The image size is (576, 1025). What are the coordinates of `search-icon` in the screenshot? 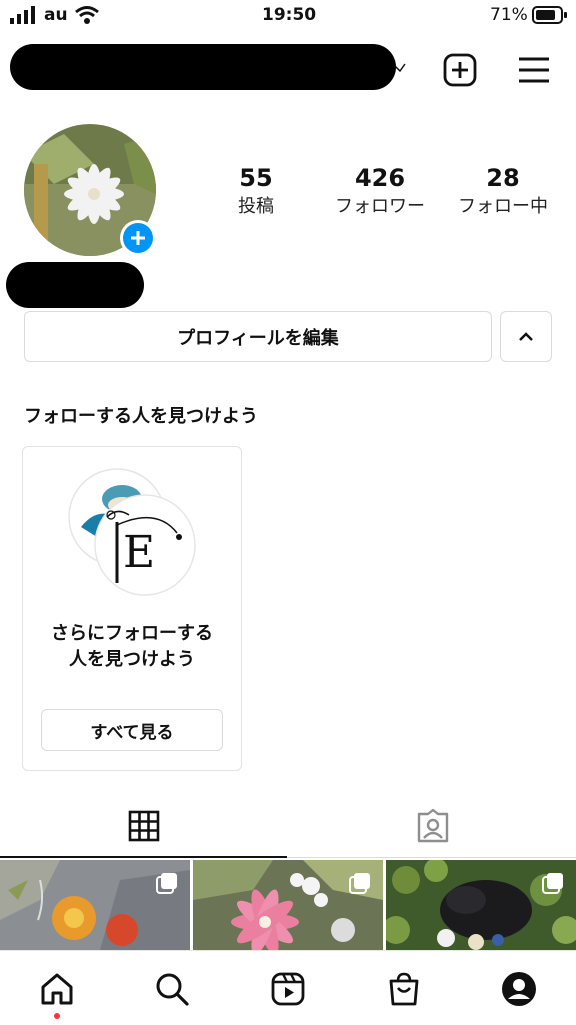 It's located at (172, 989).